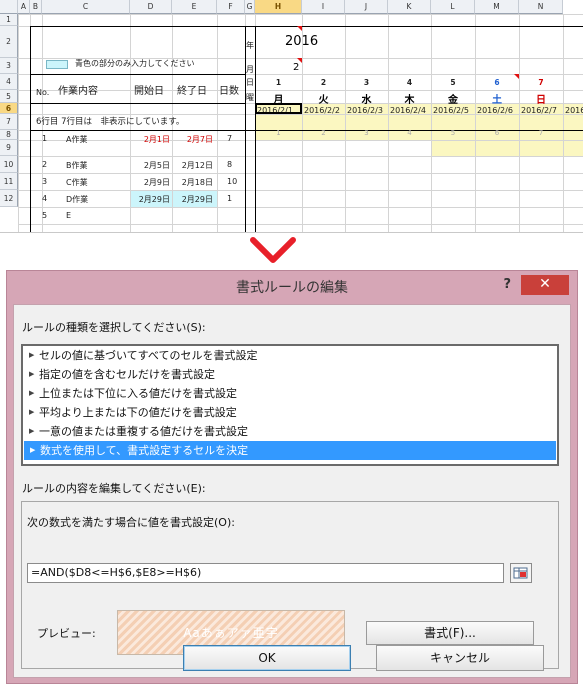 The image size is (583, 688). Describe the element at coordinates (574, 110) in the screenshot. I see `calendar-date: 2016/2` at that location.